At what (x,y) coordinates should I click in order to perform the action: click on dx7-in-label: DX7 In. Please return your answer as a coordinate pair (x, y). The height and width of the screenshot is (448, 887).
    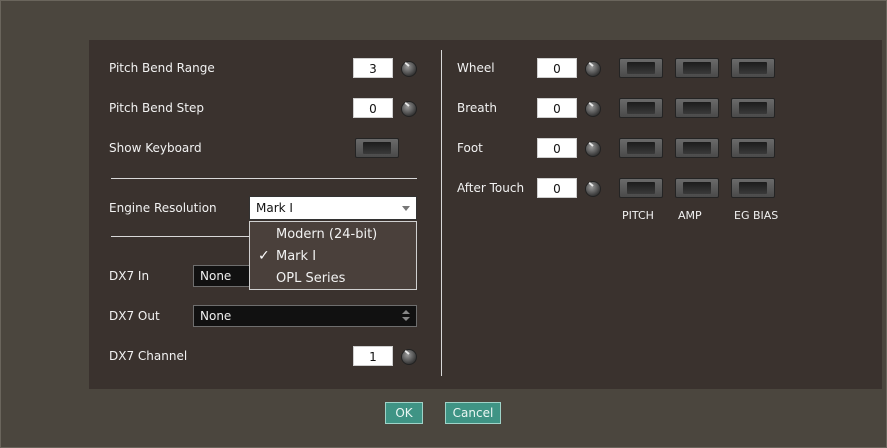
    Looking at the image, I should click on (129, 276).